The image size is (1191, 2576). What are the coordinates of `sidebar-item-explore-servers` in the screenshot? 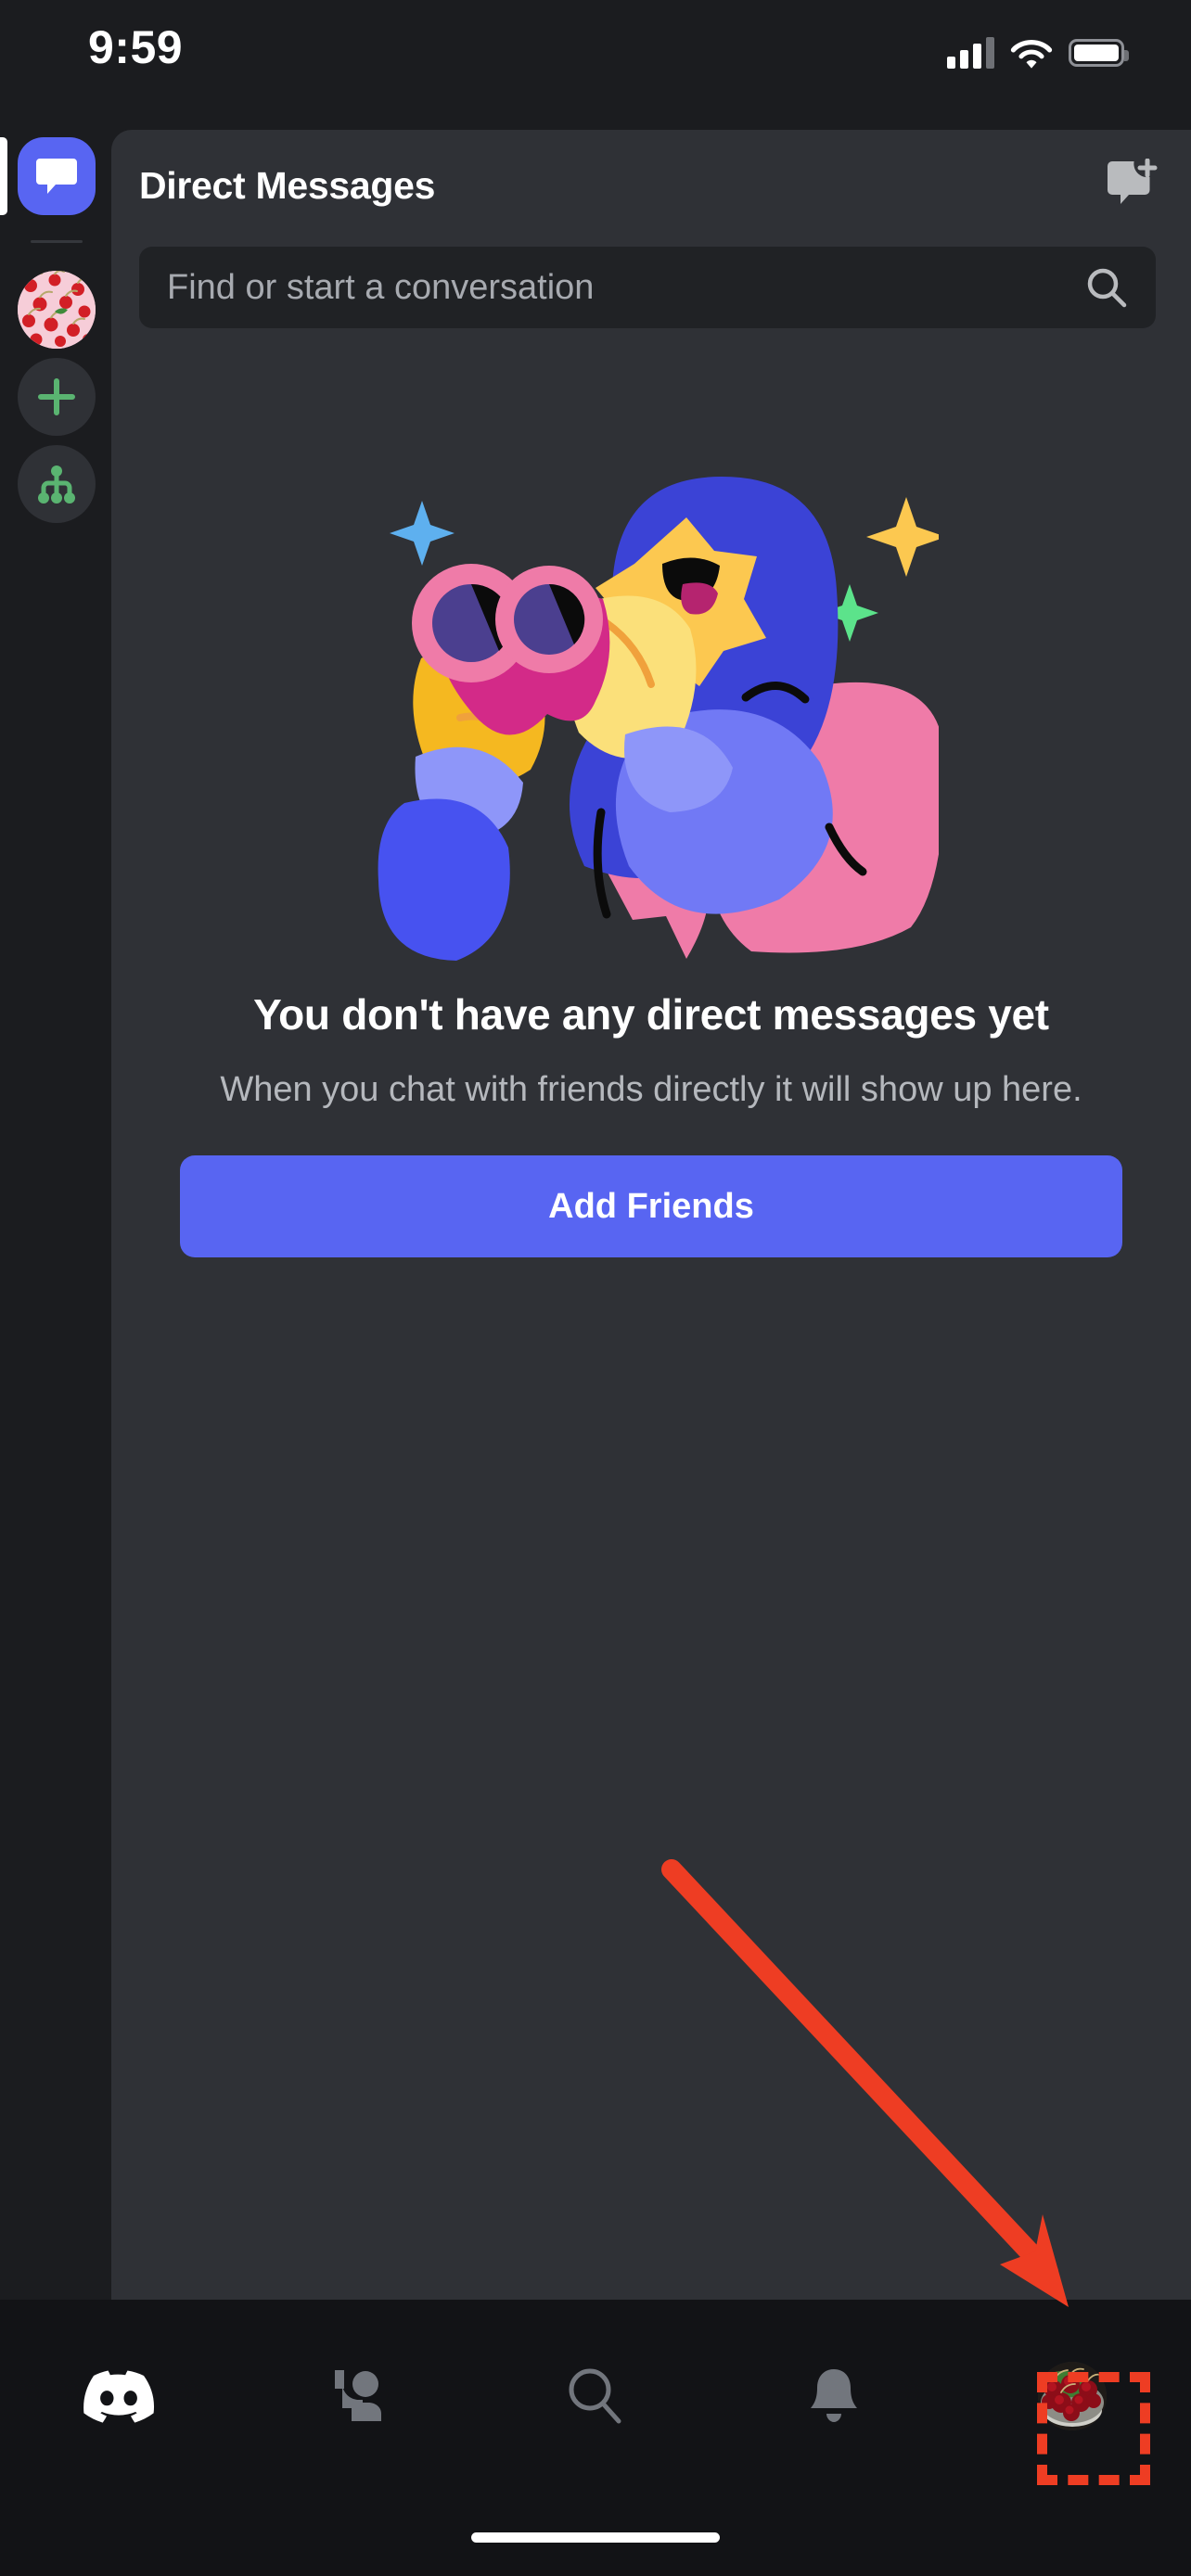 It's located at (57, 484).